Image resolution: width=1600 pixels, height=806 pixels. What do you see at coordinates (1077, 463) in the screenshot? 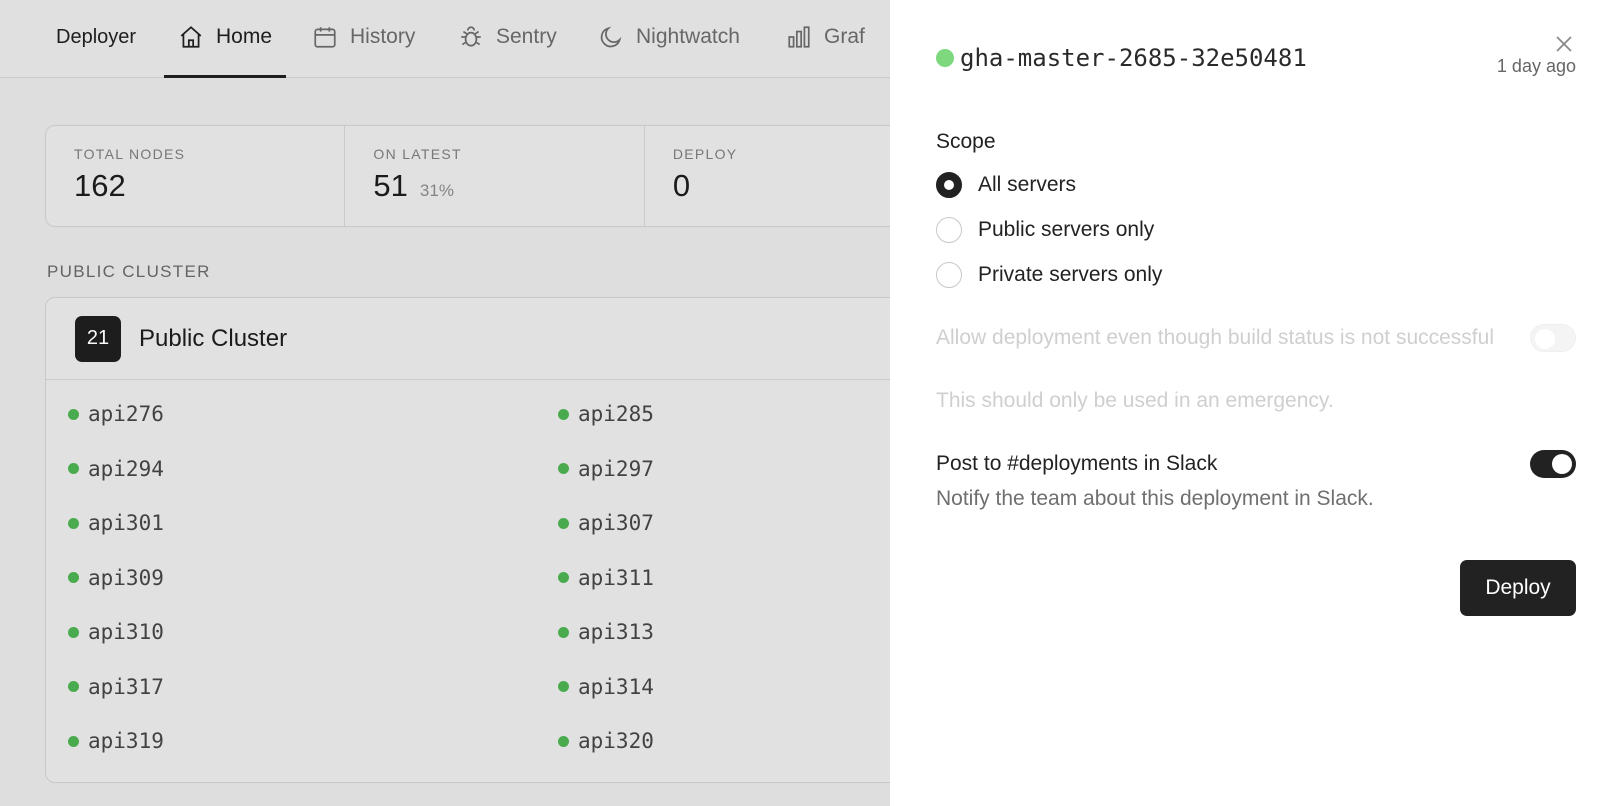
I see `slack-post-title: Post to #deployments in Slack` at bounding box center [1077, 463].